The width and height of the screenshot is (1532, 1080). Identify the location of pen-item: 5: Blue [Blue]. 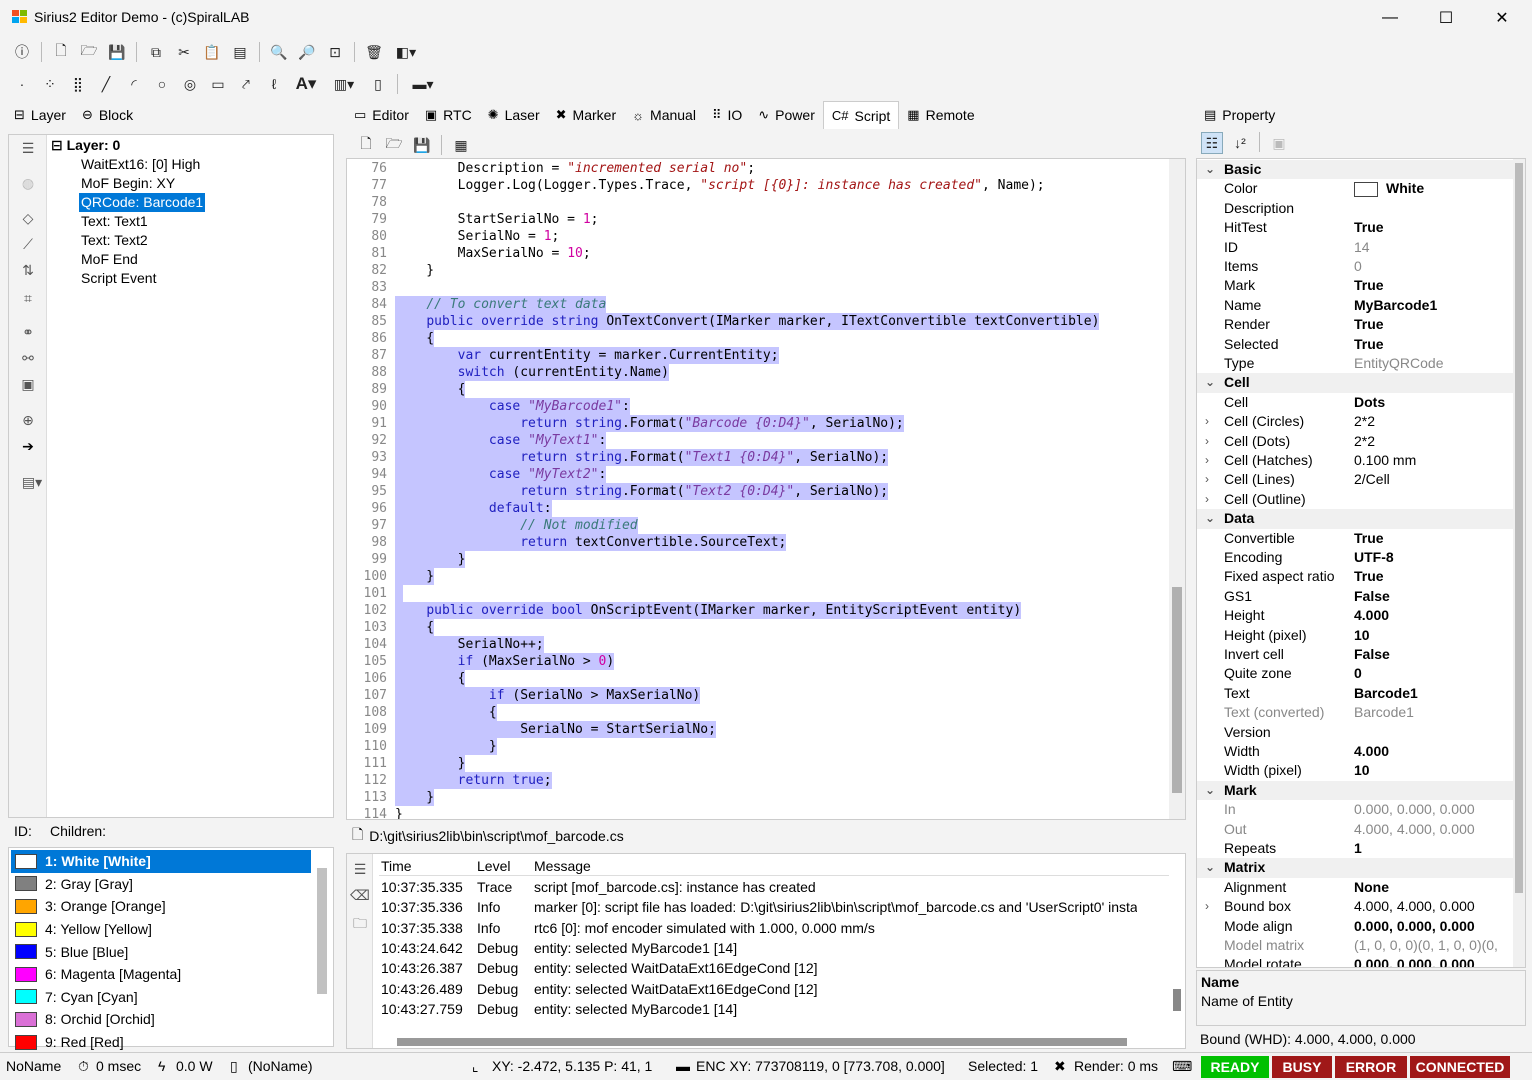
(161, 951).